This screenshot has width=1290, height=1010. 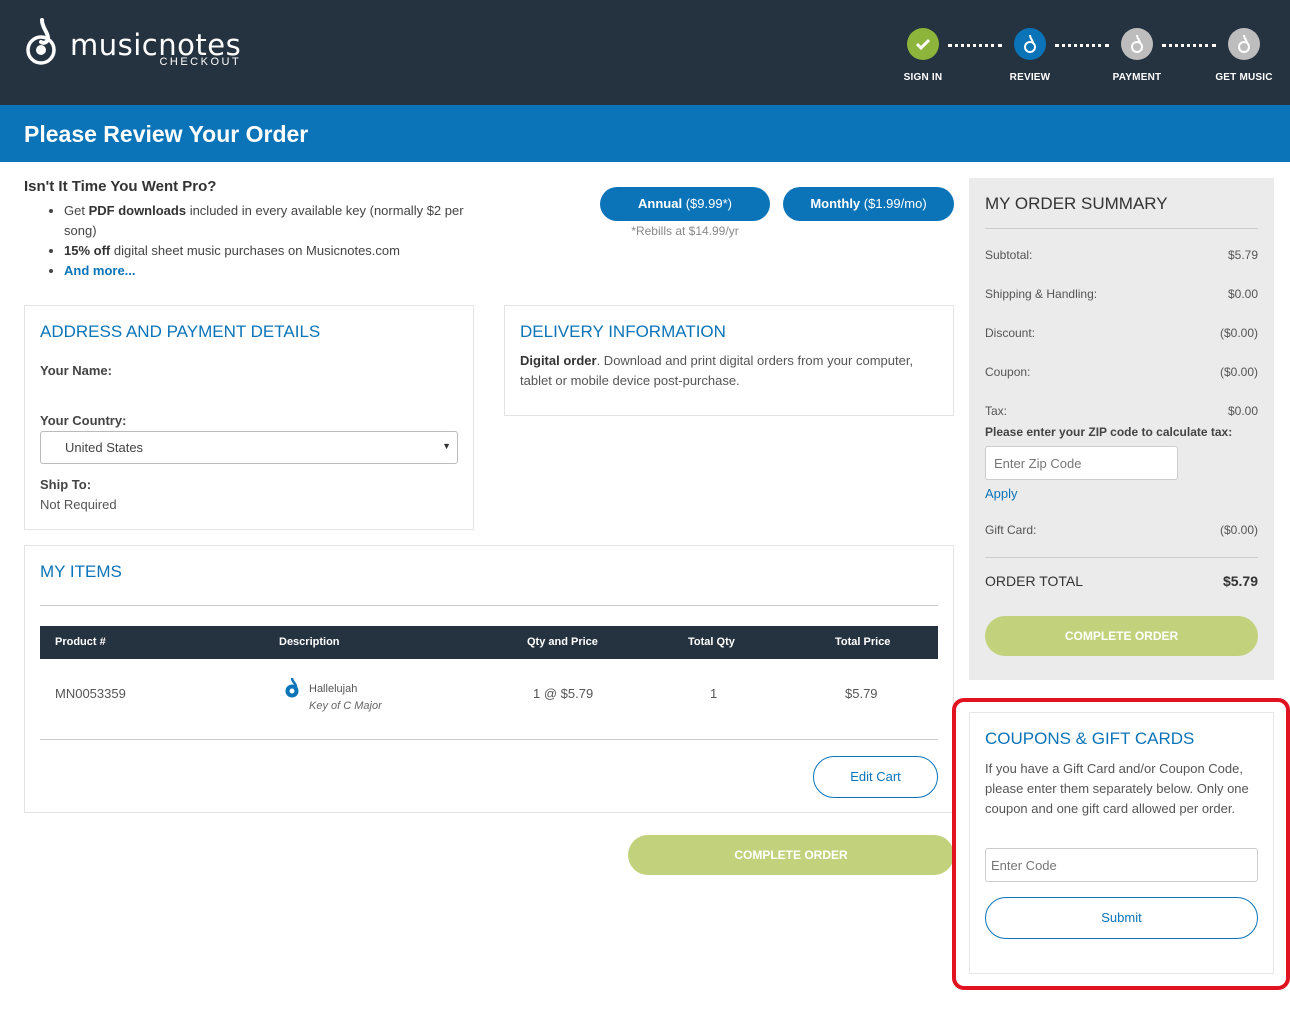 What do you see at coordinates (623, 331) in the screenshot?
I see `delivery-heading: DELIVERY INFORMATION` at bounding box center [623, 331].